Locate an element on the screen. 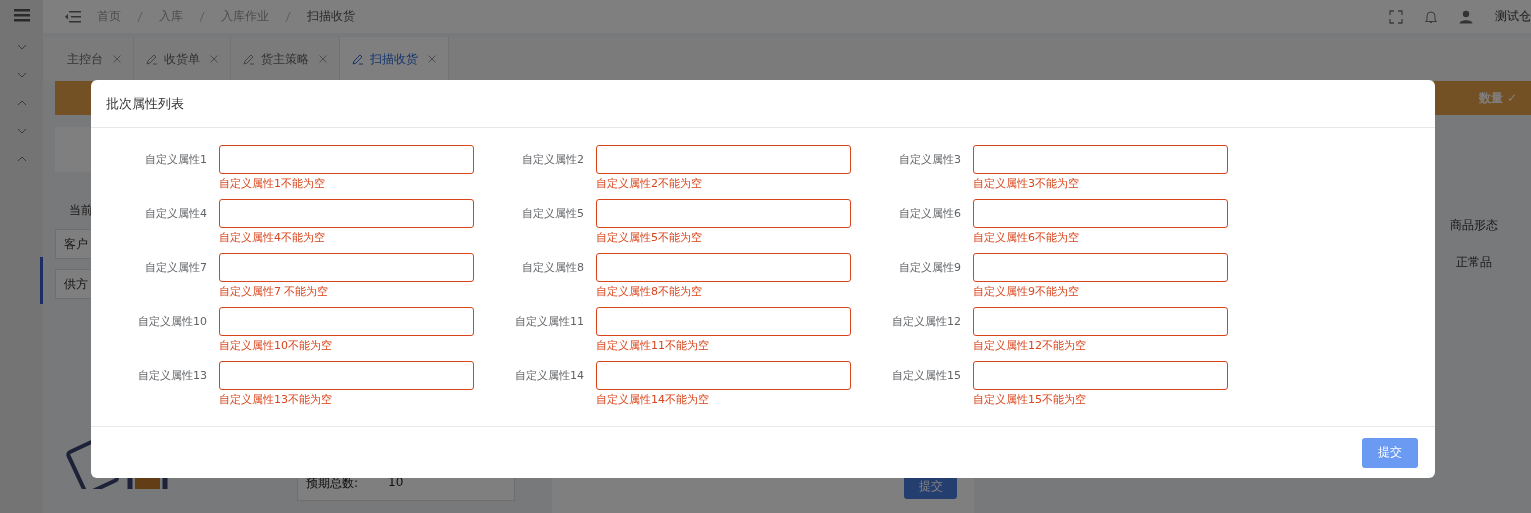 This screenshot has width=1531, height=513. field-label: 预期总数: is located at coordinates (332, 483).